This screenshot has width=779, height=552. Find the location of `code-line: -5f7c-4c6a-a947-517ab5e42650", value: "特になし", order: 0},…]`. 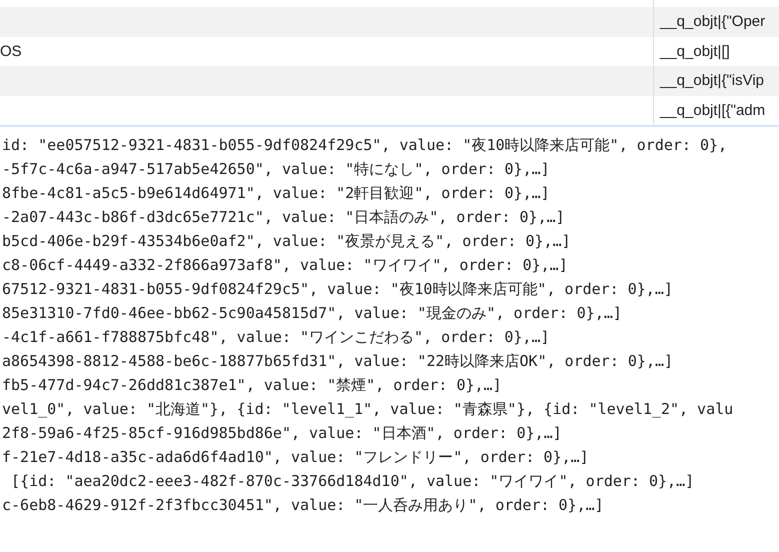

code-line: -5f7c-4c6a-a947-517ab5e42650", value: "特になし", order: 0},…] is located at coordinates (276, 169).